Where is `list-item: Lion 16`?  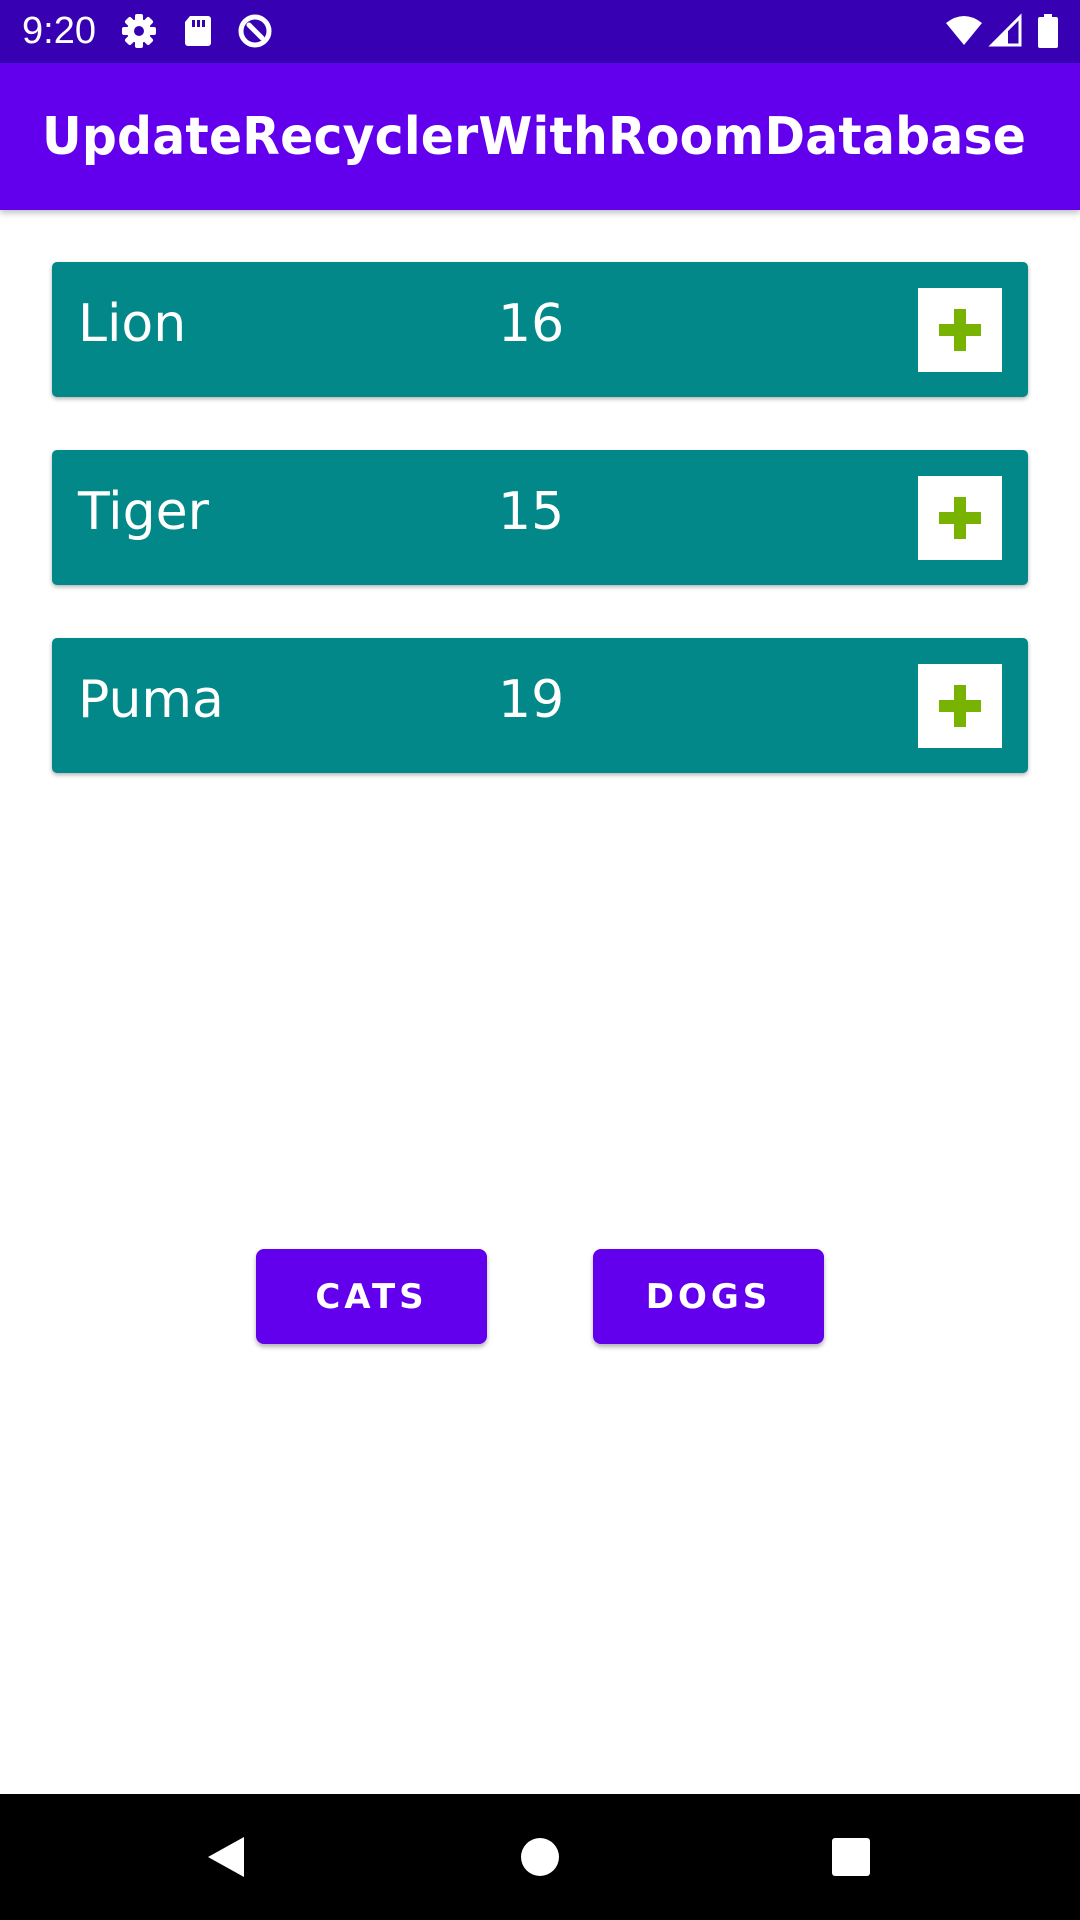 list-item: Lion 16 is located at coordinates (540, 329).